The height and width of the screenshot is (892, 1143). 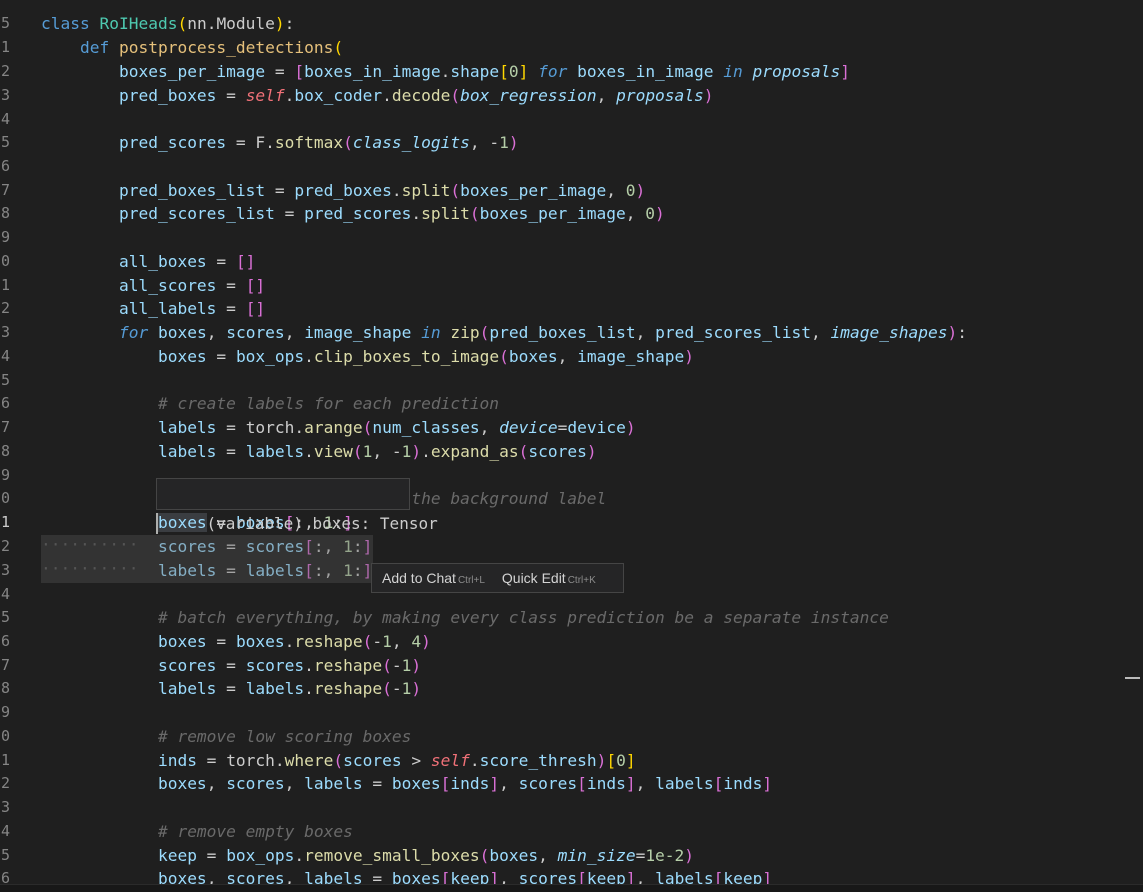 What do you see at coordinates (358, 332) in the screenshot?
I see `code-token: image_shape` at bounding box center [358, 332].